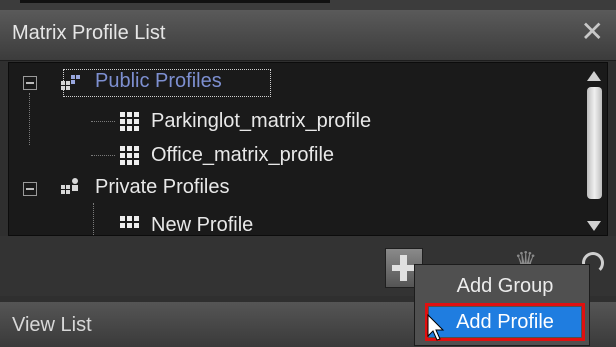  I want to click on scroll-up-icon, so click(594, 76).